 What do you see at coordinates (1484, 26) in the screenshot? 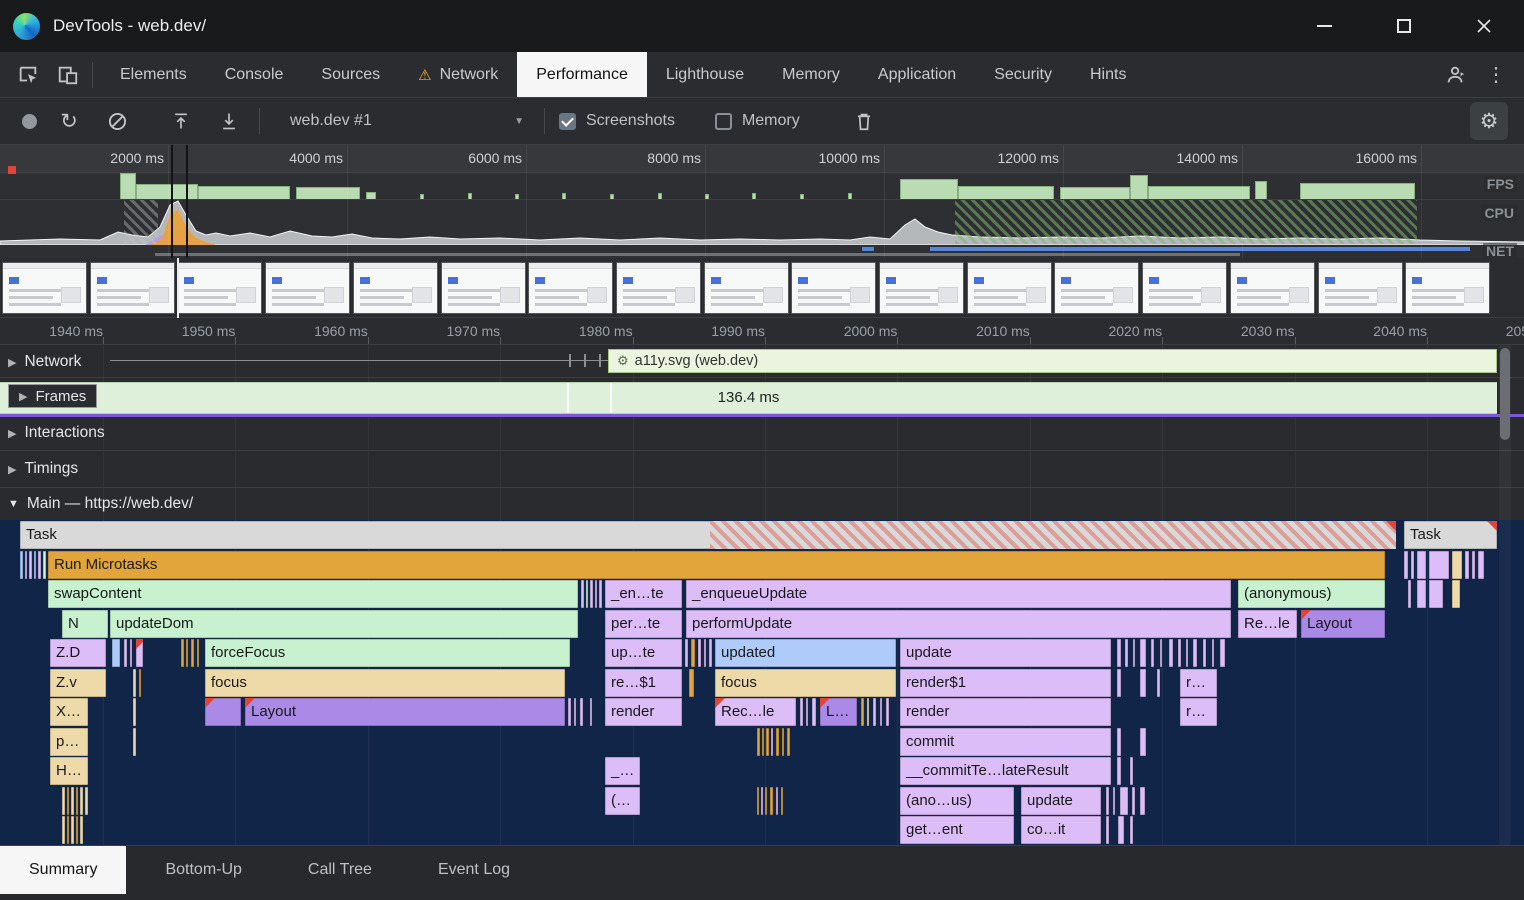
I see `close-button` at bounding box center [1484, 26].